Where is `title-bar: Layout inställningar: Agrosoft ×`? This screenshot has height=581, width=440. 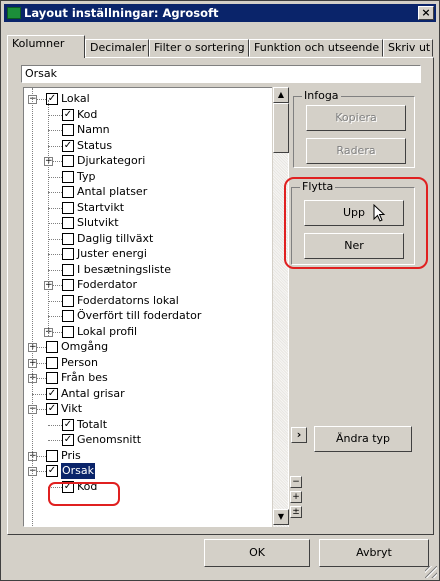
title-bar: Layout inställningar: Agrosoft × is located at coordinates (220, 13).